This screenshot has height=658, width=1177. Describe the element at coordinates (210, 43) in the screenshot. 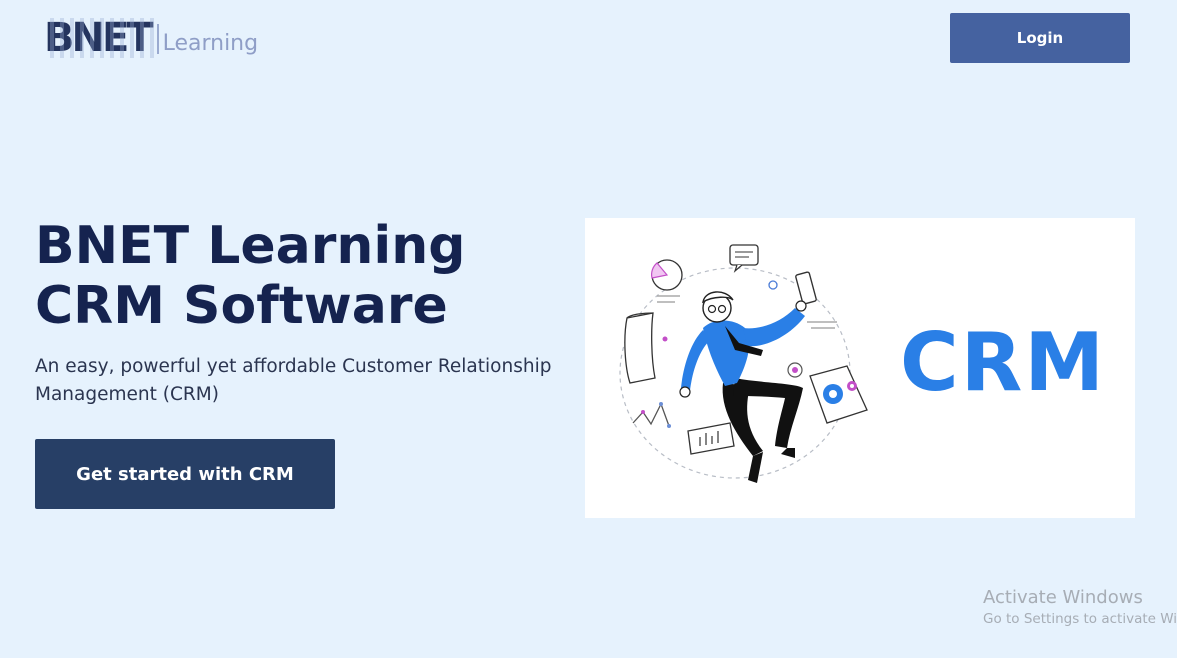

I see `logo-word: Learning` at that location.